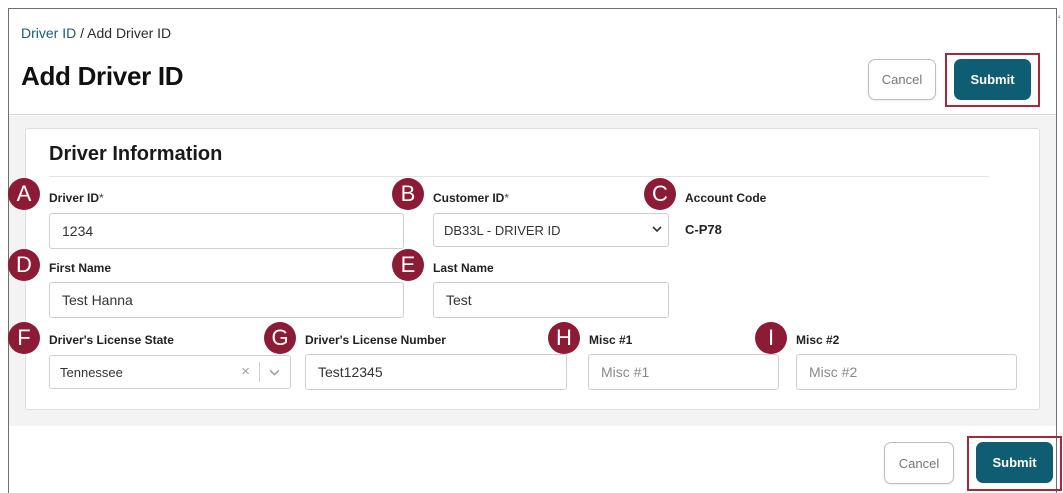  Describe the element at coordinates (771, 338) in the screenshot. I see `marker-i: I` at that location.